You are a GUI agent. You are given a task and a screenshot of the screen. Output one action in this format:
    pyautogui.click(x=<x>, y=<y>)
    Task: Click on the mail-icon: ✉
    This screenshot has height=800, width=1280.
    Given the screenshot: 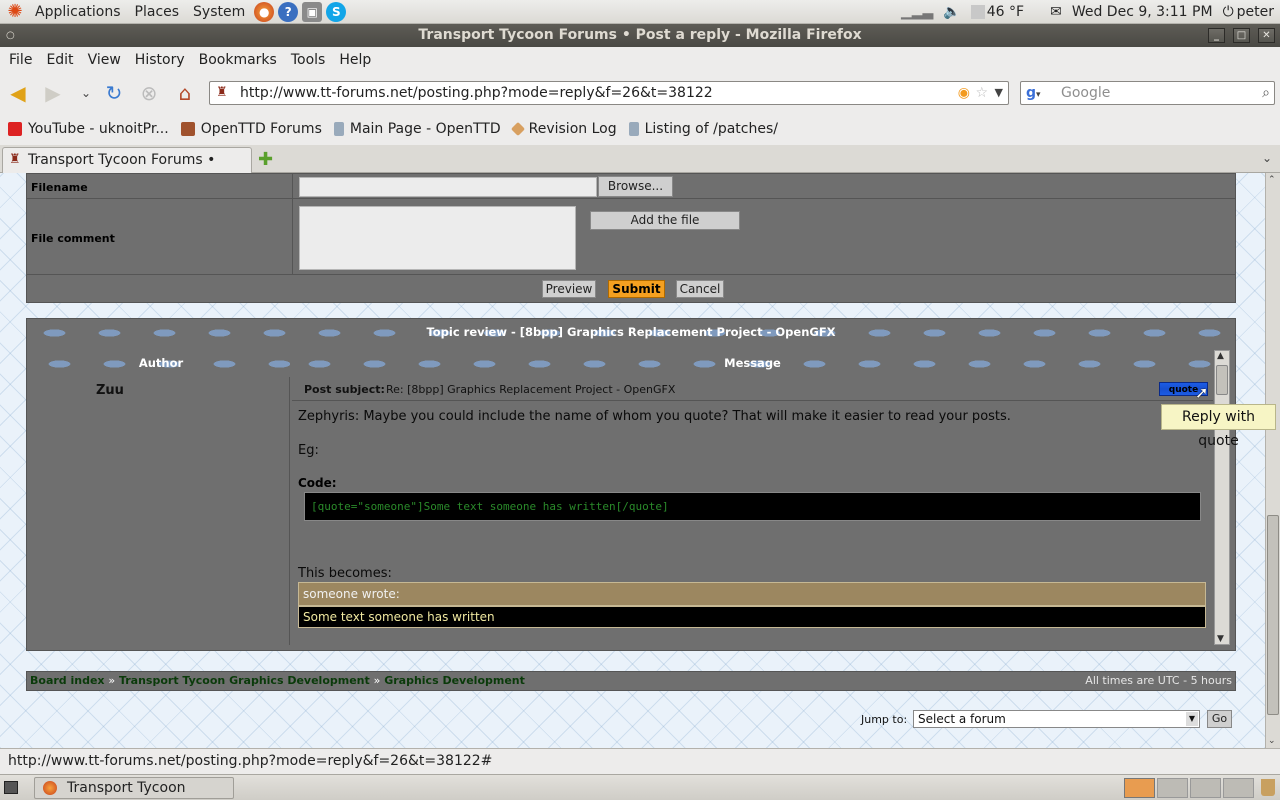 What is the action you would take?
    pyautogui.click(x=1056, y=12)
    